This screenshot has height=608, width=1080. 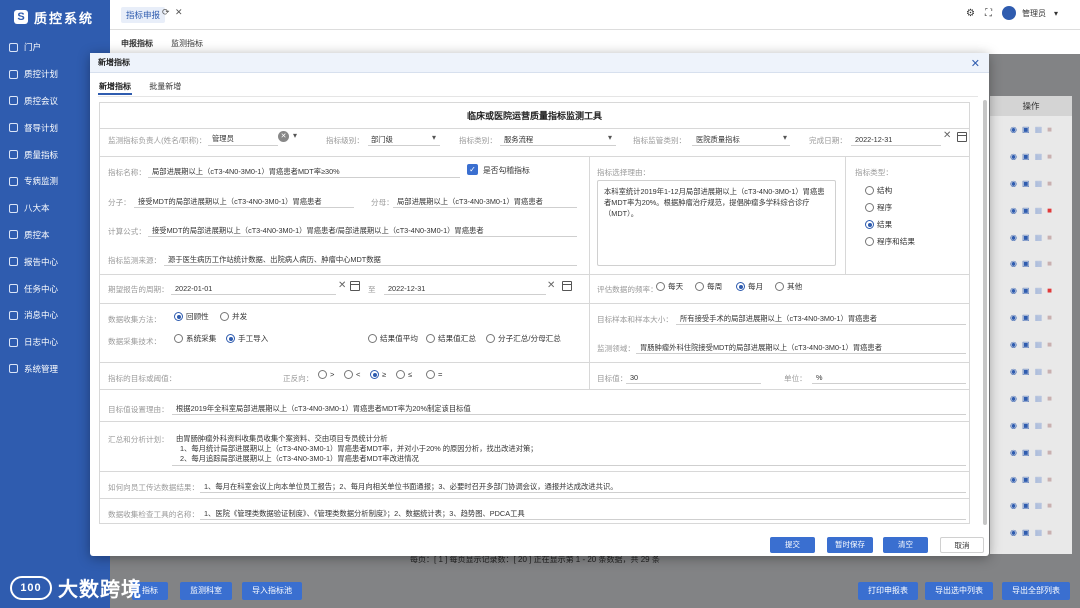 I want to click on refresh-icon: ⟳, so click(x=166, y=12).